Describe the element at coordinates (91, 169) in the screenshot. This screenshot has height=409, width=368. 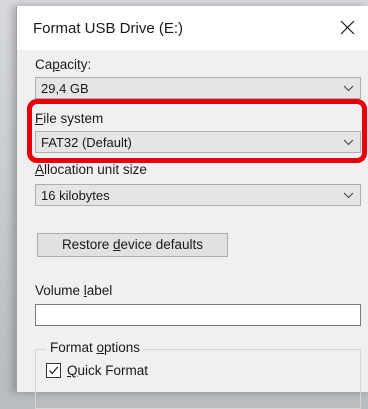
I see `allocation-label: Allocation unit size` at that location.